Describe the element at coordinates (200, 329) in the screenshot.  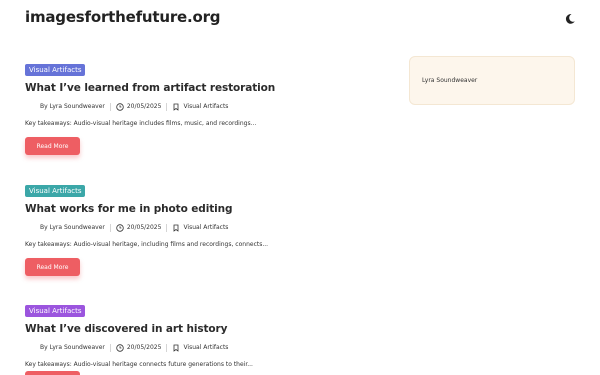
I see `post-title: What I’ve discovered in art history` at that location.